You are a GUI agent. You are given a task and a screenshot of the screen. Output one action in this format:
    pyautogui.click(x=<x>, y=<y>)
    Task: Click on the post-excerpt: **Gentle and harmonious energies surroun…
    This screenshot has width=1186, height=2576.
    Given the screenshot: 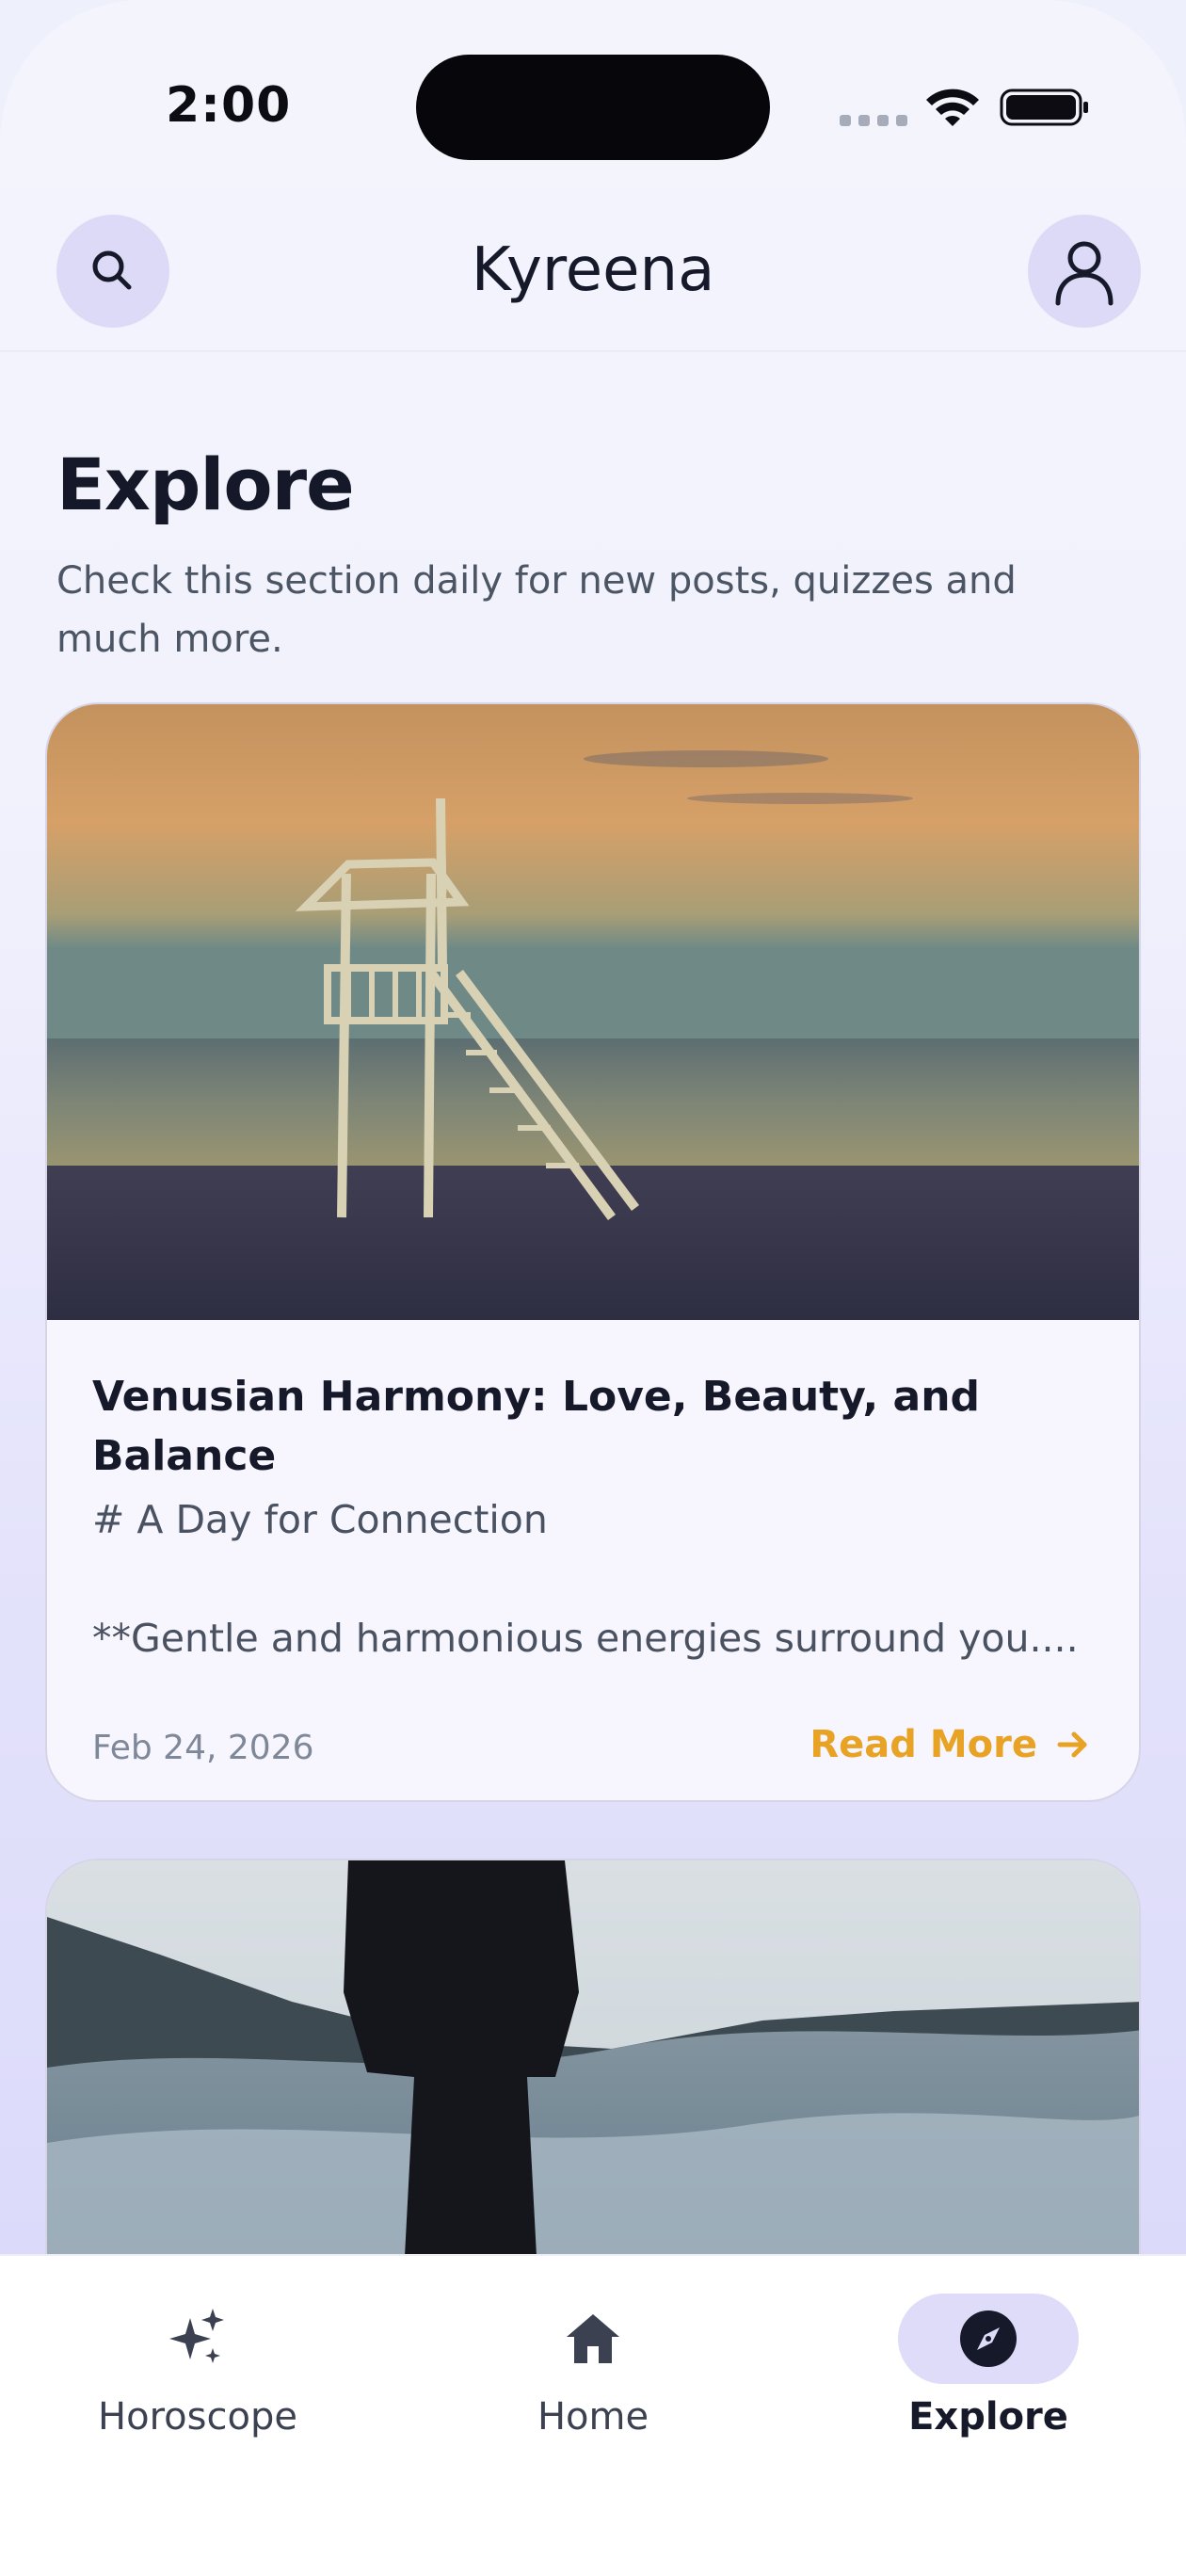 What is the action you would take?
    pyautogui.click(x=585, y=1638)
    